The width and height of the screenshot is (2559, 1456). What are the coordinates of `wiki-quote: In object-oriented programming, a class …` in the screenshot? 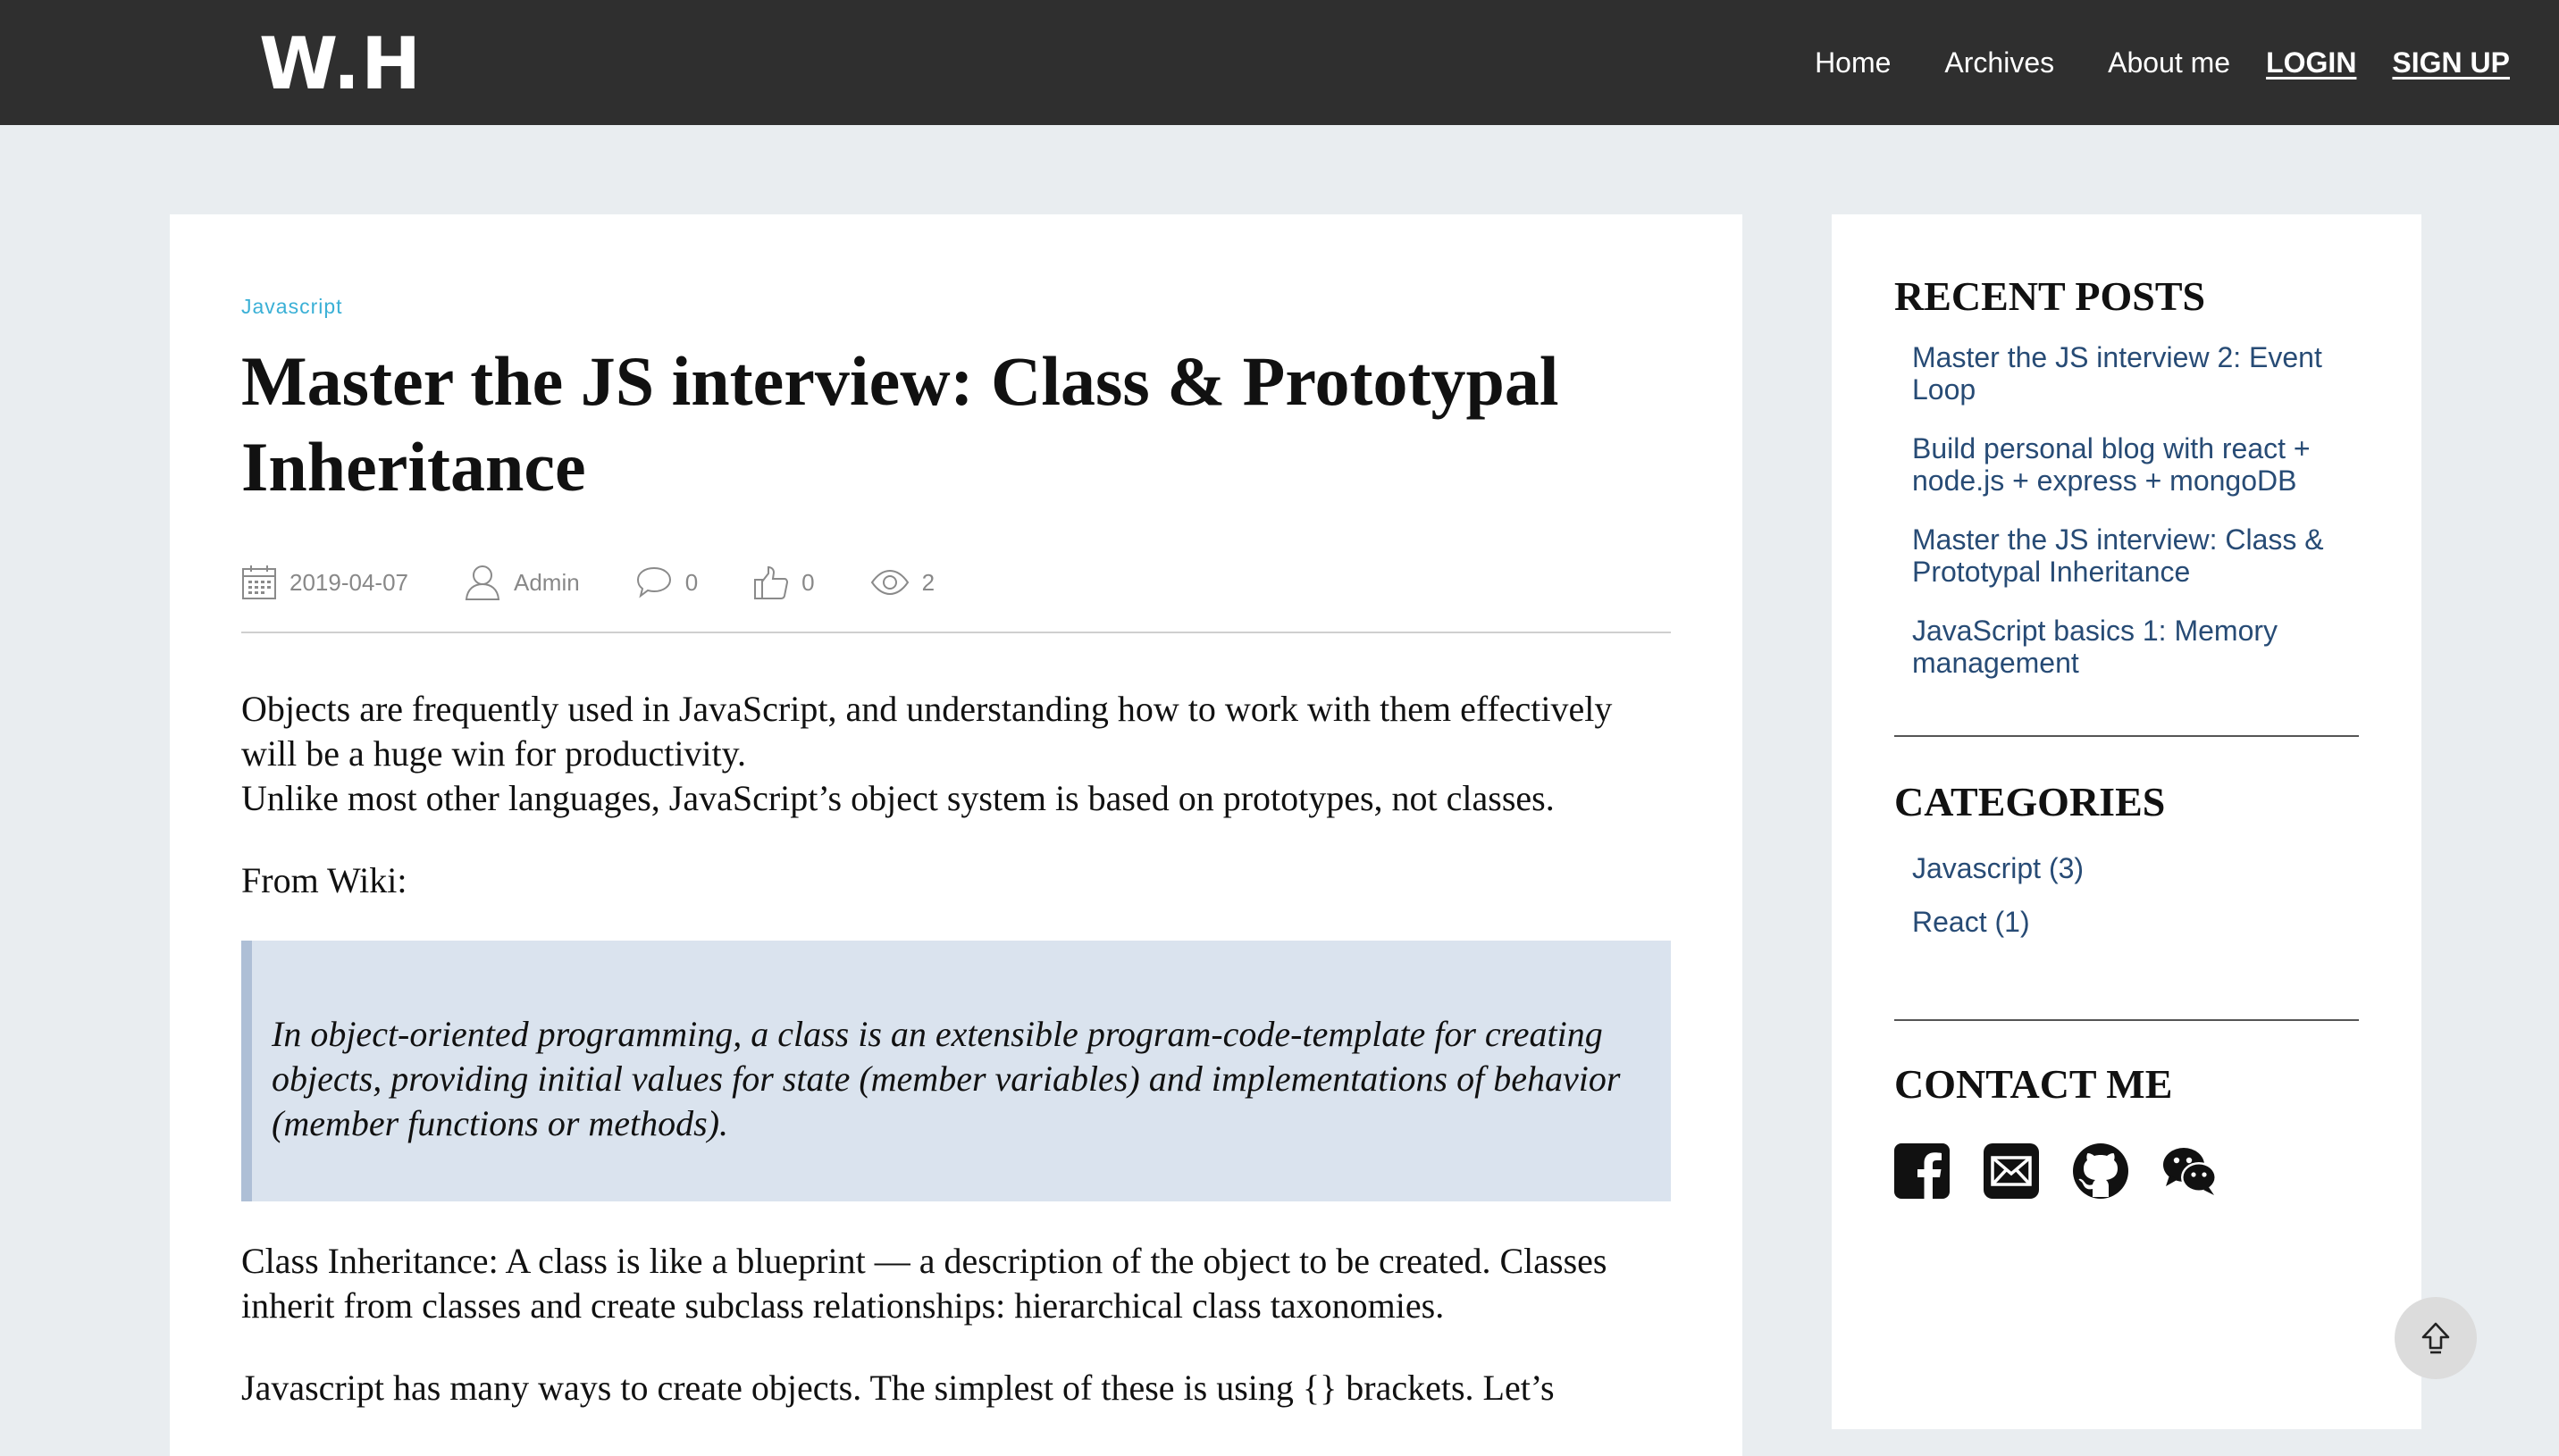 It's located at (956, 1071).